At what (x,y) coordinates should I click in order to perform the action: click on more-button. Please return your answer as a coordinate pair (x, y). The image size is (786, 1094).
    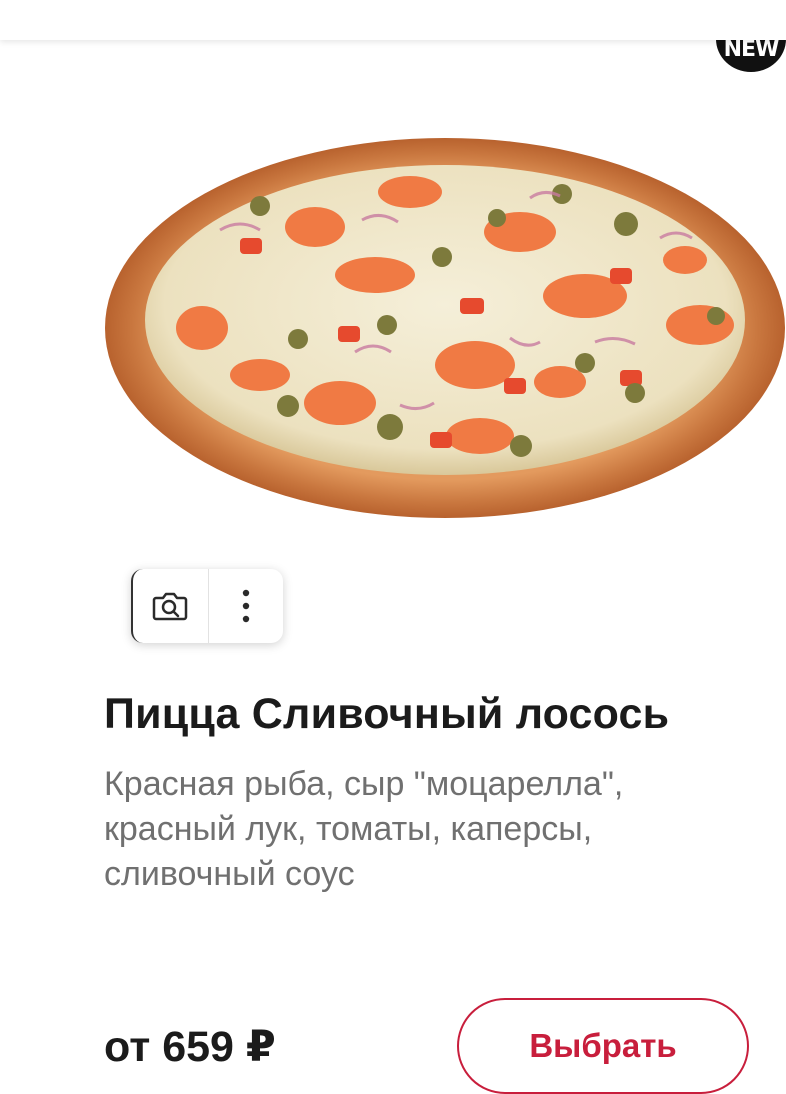
    Looking at the image, I should click on (245, 606).